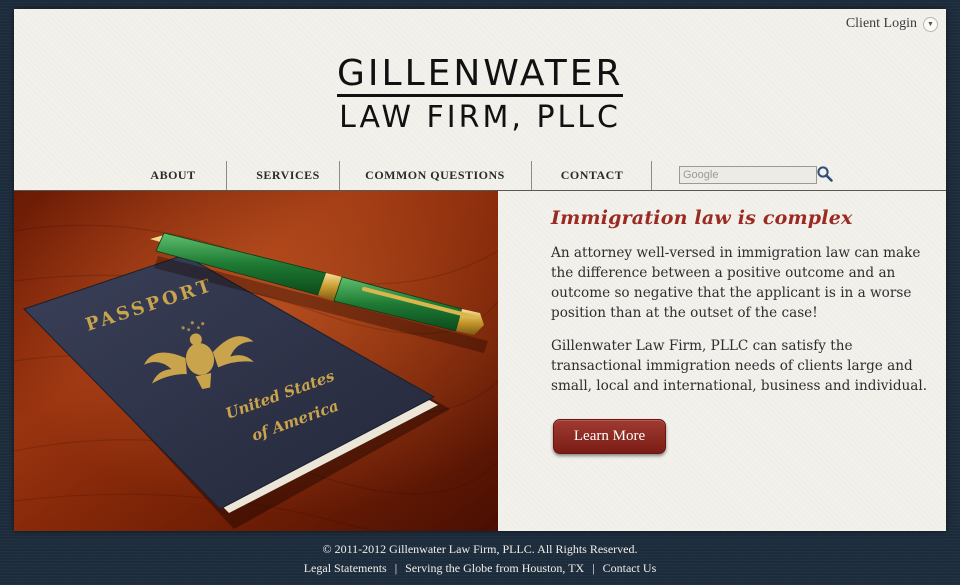 The height and width of the screenshot is (585, 960). What do you see at coordinates (288, 175) in the screenshot?
I see `nav-item-services: SERVICES` at bounding box center [288, 175].